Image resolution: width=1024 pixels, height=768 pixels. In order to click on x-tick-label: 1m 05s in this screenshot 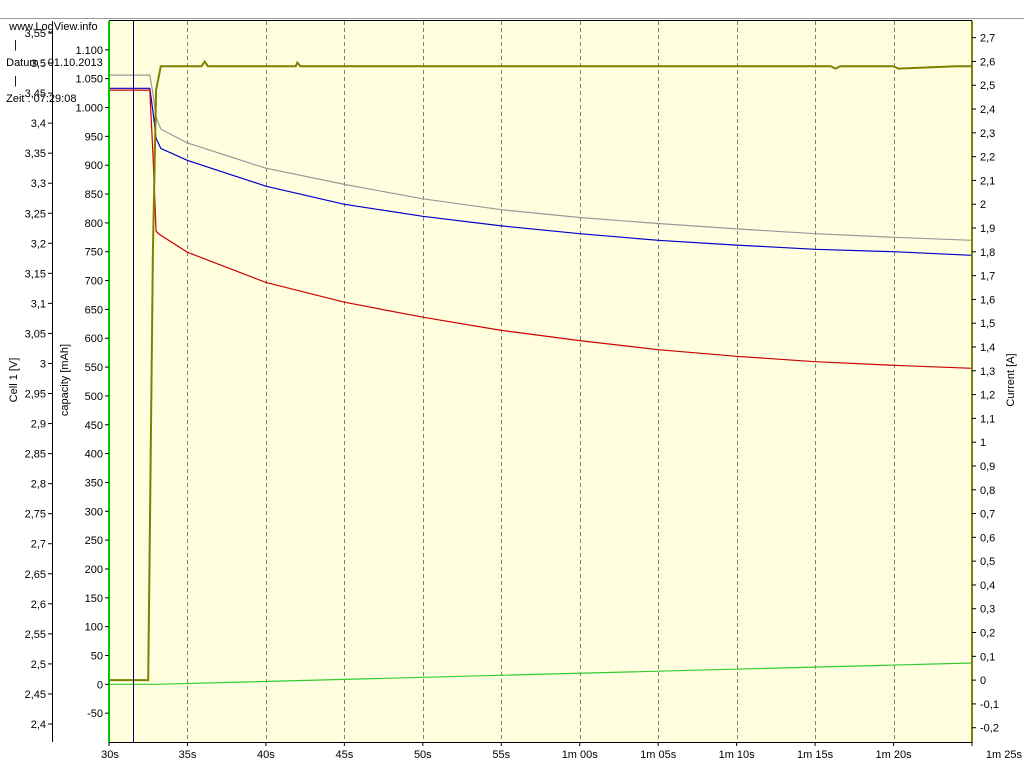, I will do `click(658, 755)`.